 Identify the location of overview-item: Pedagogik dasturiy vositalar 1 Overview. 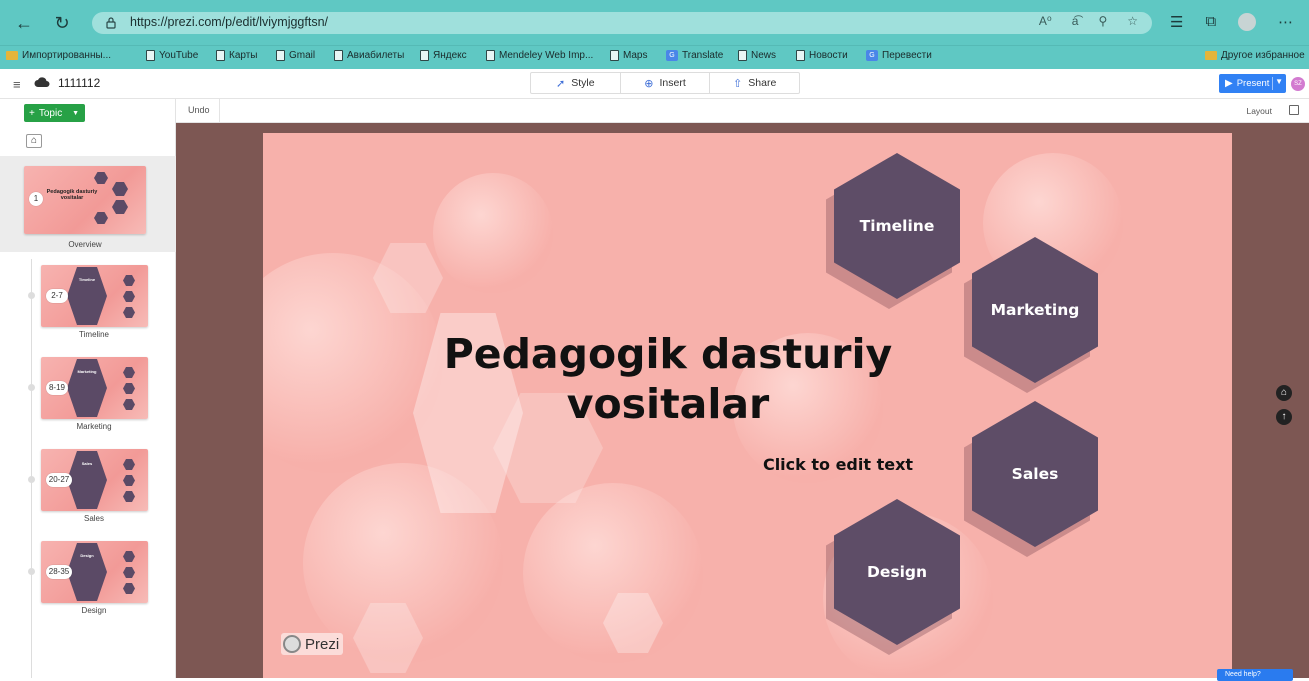
(88, 204).